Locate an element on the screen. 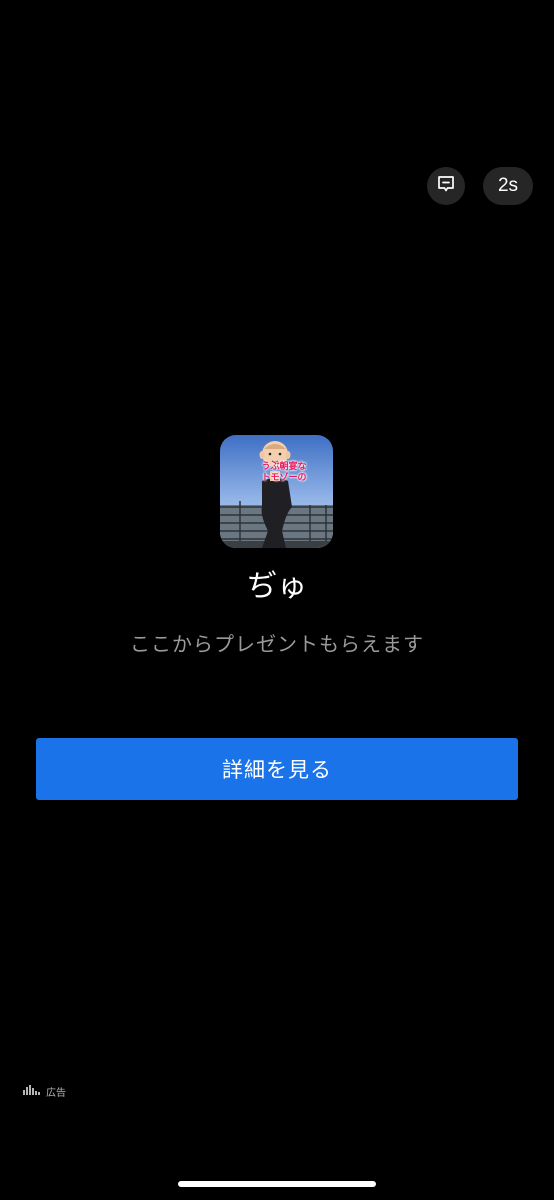 Image resolution: width=554 pixels, height=1200 pixels. app-name: ぢゅ is located at coordinates (277, 586).